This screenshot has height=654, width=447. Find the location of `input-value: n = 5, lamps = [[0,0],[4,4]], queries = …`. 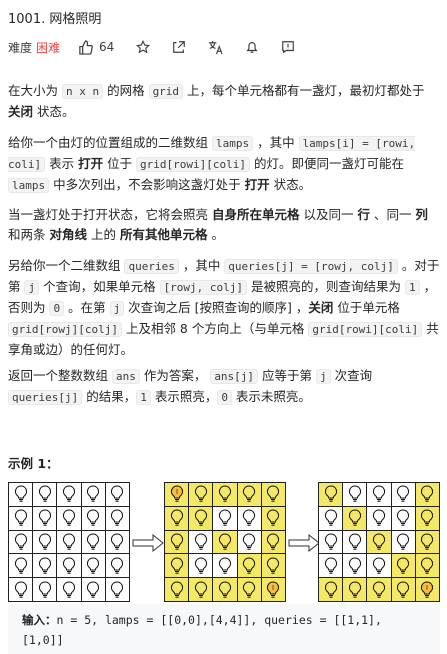

input-value: n = 5, lamps = [[0,0],[4,4]], queries = … is located at coordinates (219, 620).